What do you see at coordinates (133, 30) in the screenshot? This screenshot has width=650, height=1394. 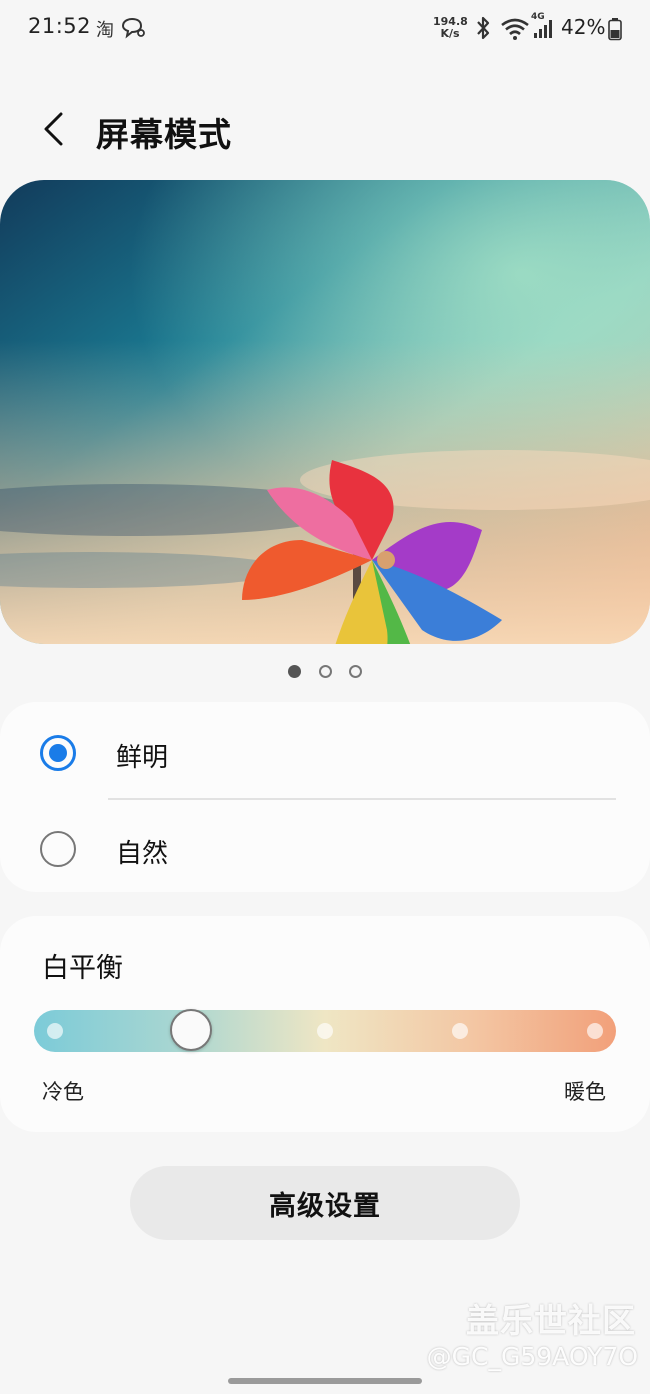 I see `chat-icon` at bounding box center [133, 30].